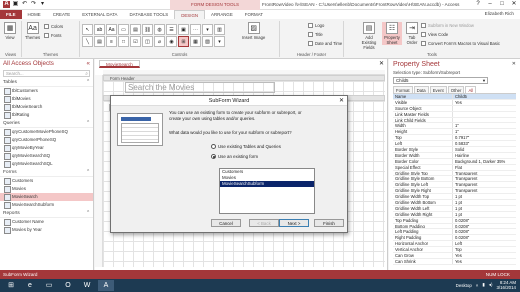 The image size is (520, 292). I want to click on cancel-button: Cancel, so click(226, 223).